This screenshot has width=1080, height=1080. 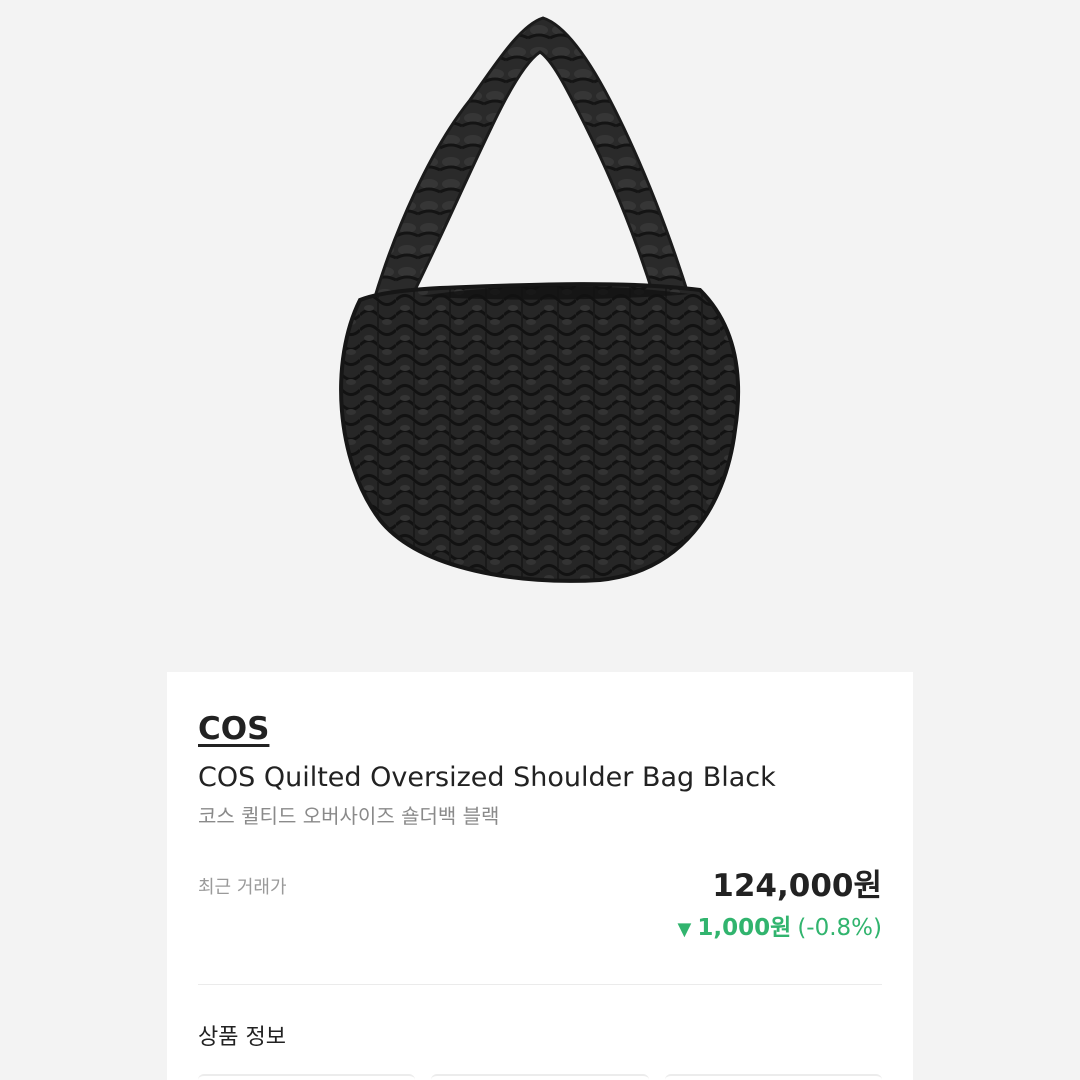 I want to click on price-change: ▼ 1,000원 (-0.8%), so click(x=780, y=929).